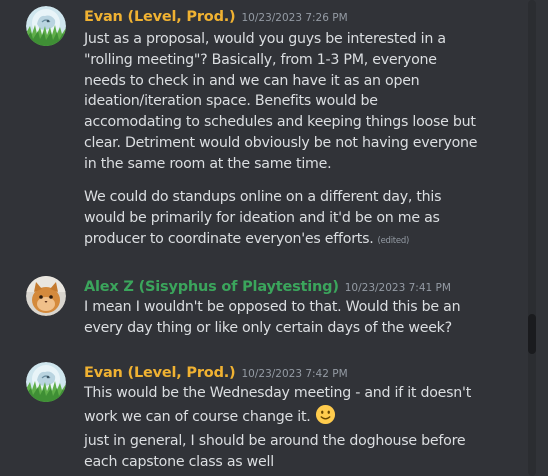 The image size is (548, 476). I want to click on orange-cat-avatar-icon, so click(46, 296).